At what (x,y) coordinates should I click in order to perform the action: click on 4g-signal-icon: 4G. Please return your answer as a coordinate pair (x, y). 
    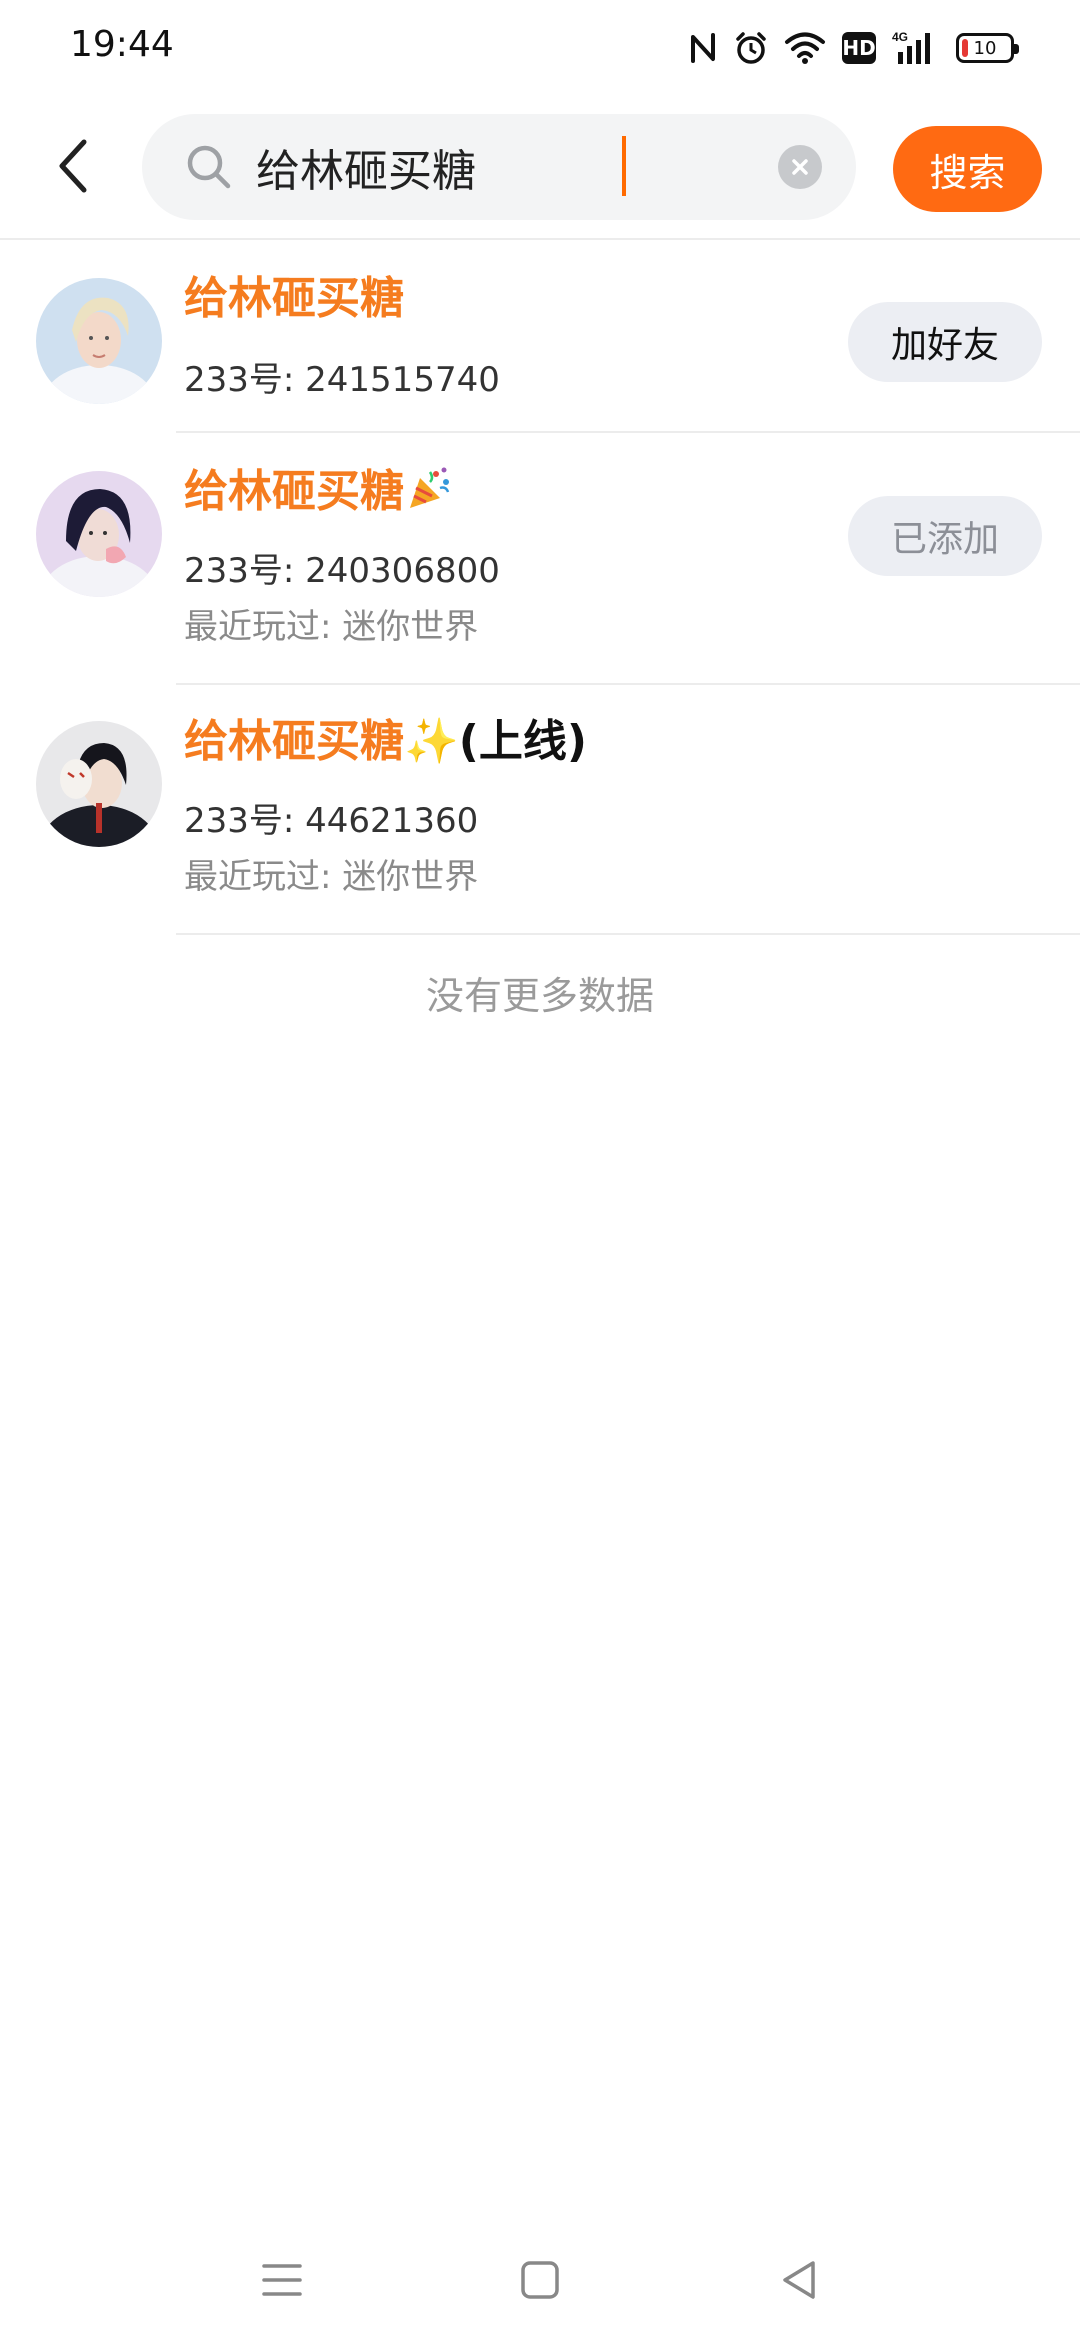
    Looking at the image, I should click on (916, 48).